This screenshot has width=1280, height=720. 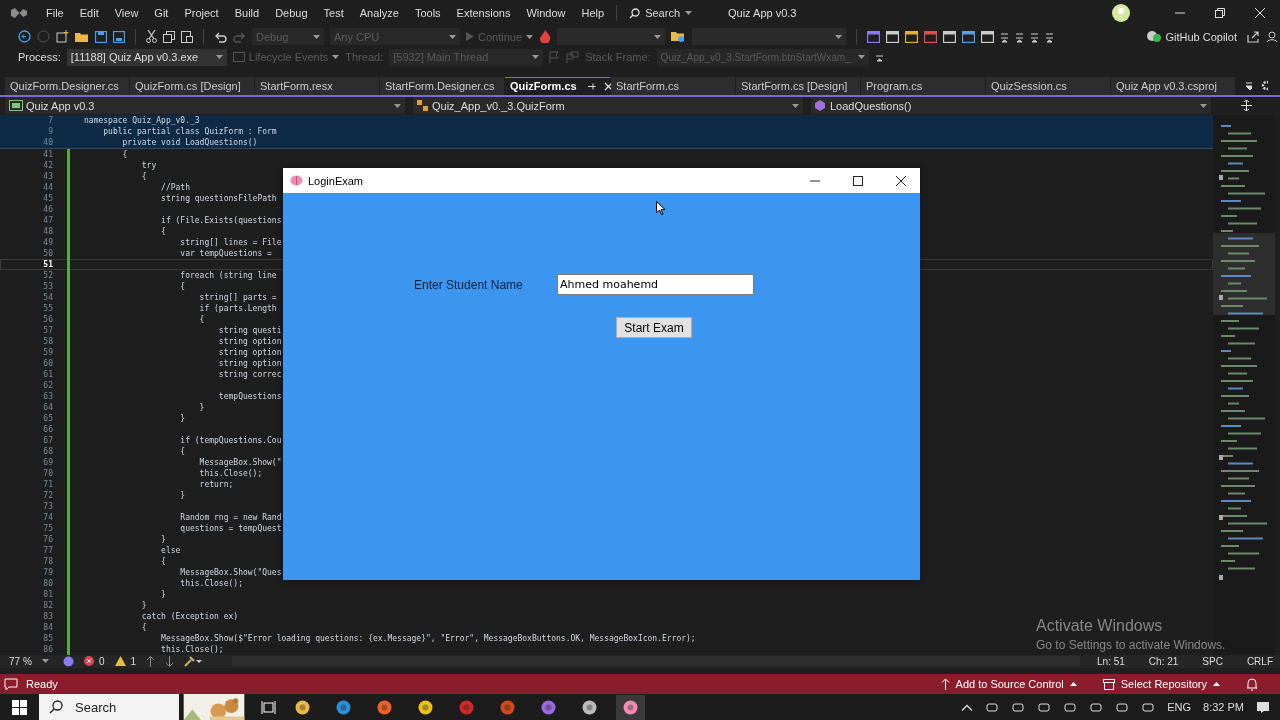 What do you see at coordinates (228, 275) in the screenshot?
I see `code-line: foreach (string line` at bounding box center [228, 275].